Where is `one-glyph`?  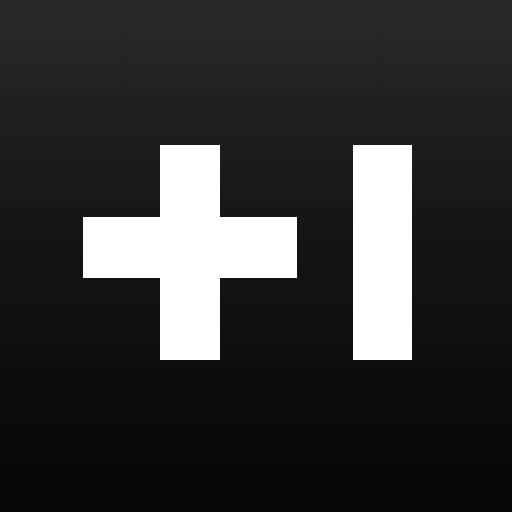
one-glyph is located at coordinates (382, 252).